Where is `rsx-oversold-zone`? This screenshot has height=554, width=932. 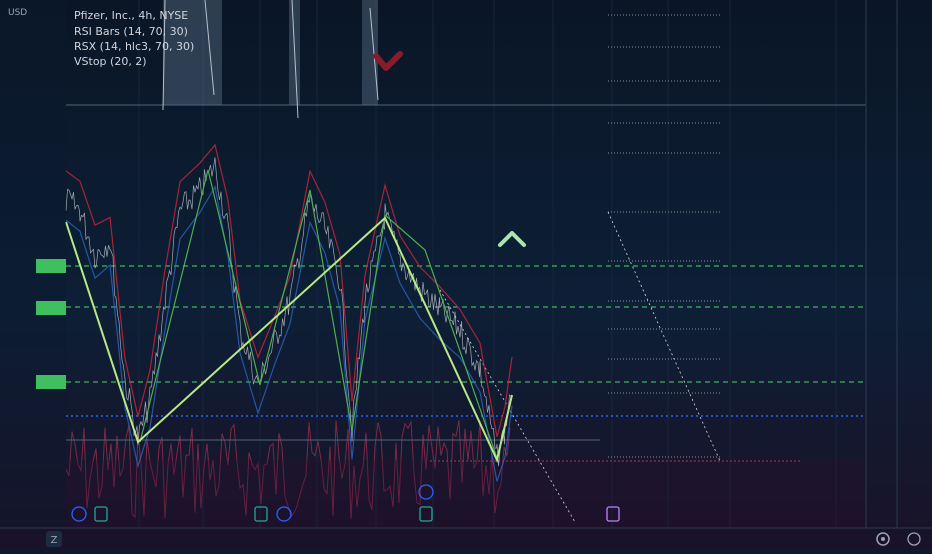 rsx-oversold-zone is located at coordinates (466, 494).